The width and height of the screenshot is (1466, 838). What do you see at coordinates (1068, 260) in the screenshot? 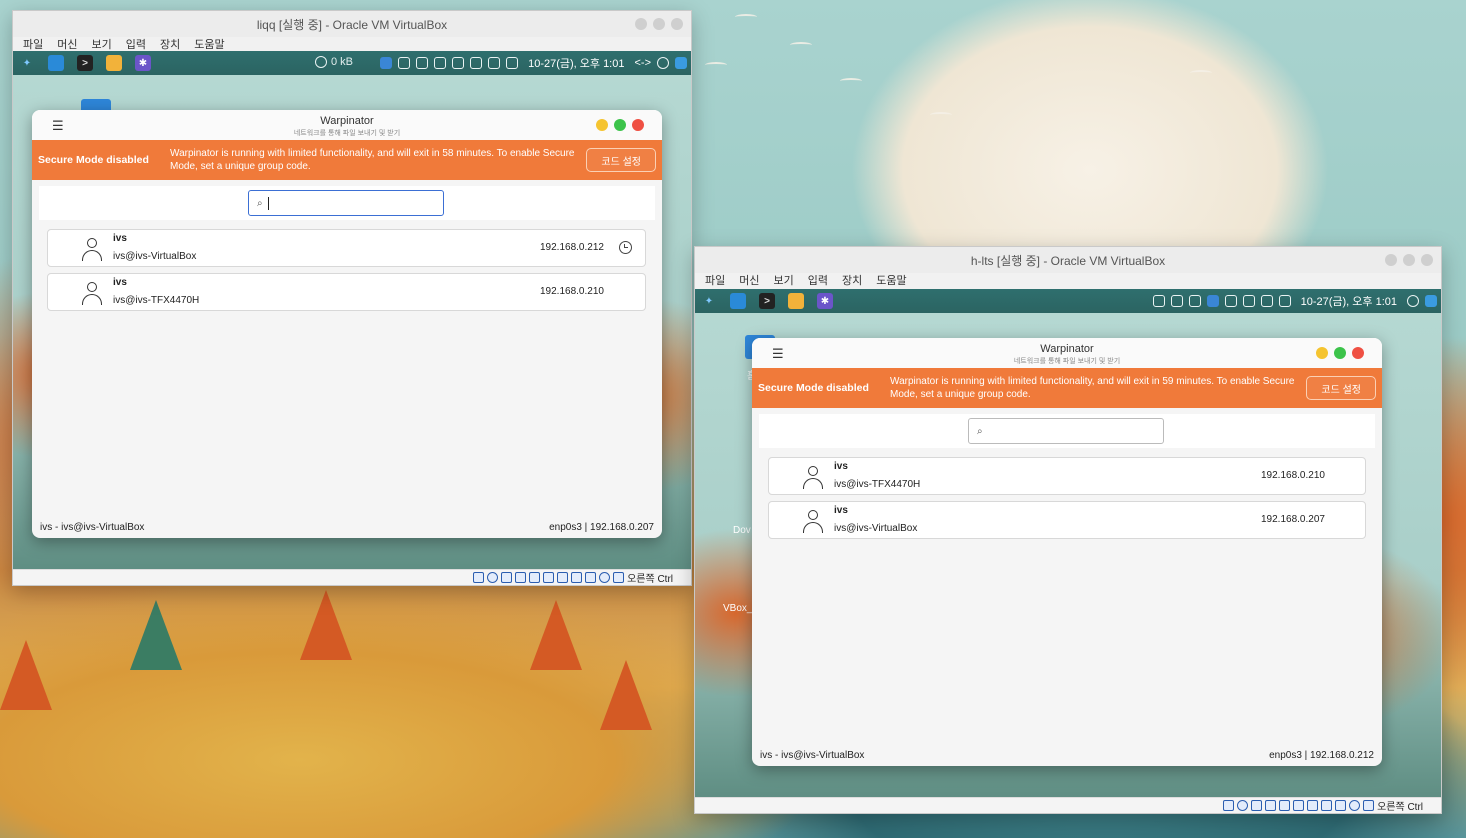
I see `window-titlebar: h-lts [실행 중] - Oracle VM VirtualBox` at bounding box center [1068, 260].